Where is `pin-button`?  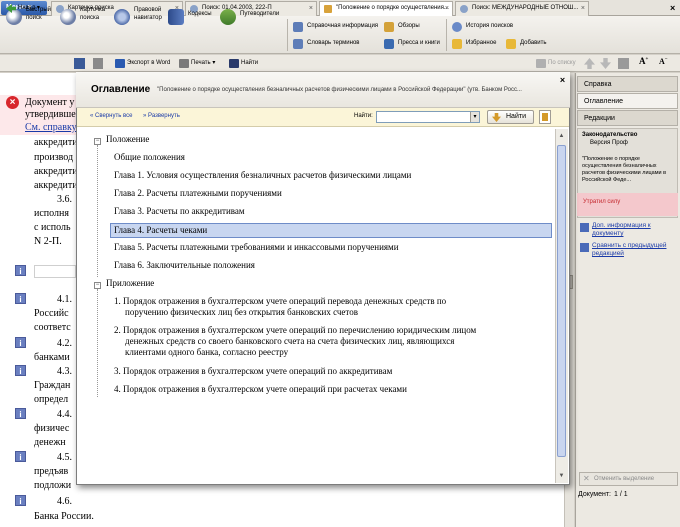 pin-button is located at coordinates (545, 117).